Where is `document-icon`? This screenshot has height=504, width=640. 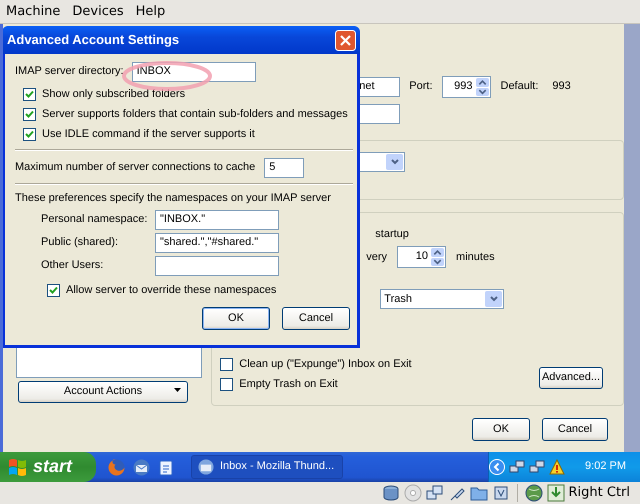 document-icon is located at coordinates (166, 467).